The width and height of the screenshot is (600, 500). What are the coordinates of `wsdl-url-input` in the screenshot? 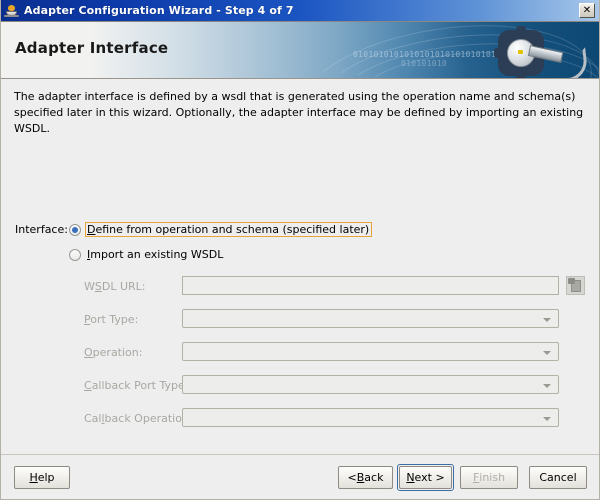 It's located at (370, 285).